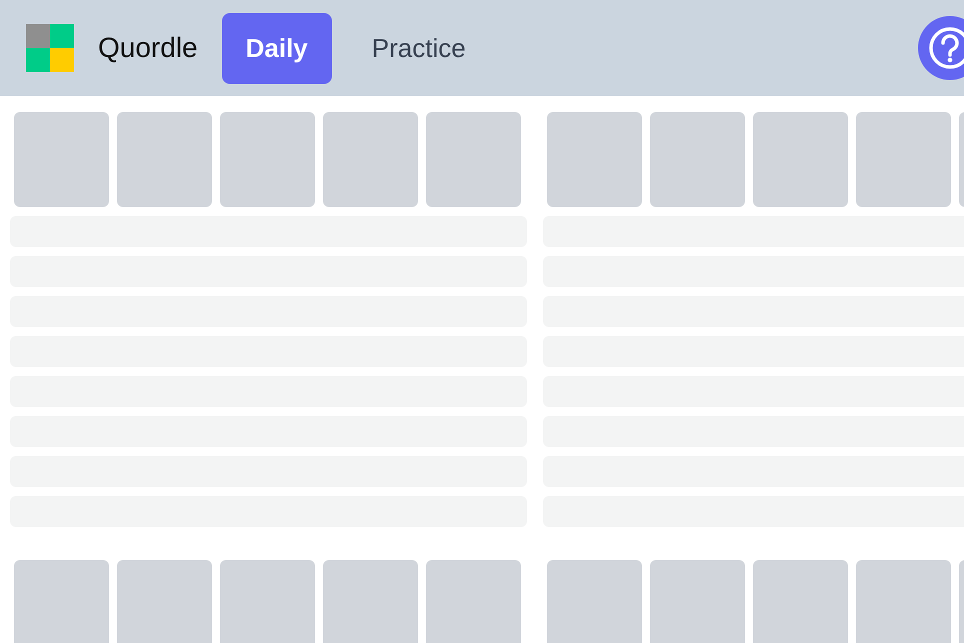 The image size is (964, 643). Describe the element at coordinates (419, 48) in the screenshot. I see `mode-tab: Practice` at that location.